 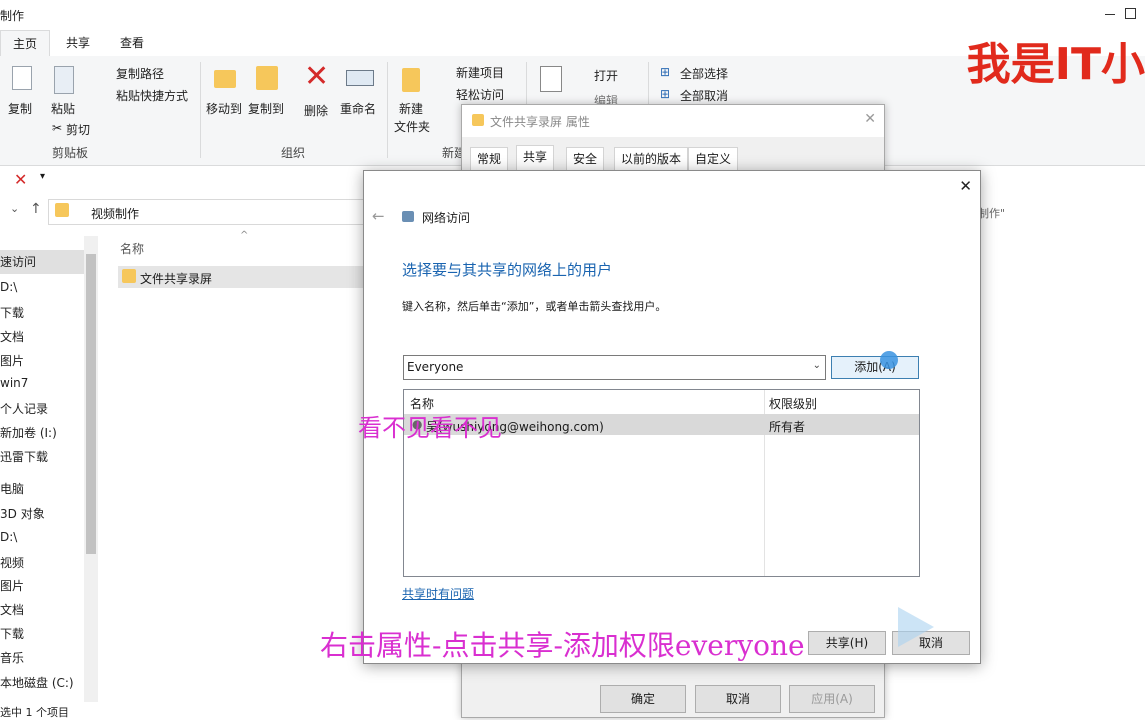 I want to click on nav-item: win7, so click(x=14, y=383).